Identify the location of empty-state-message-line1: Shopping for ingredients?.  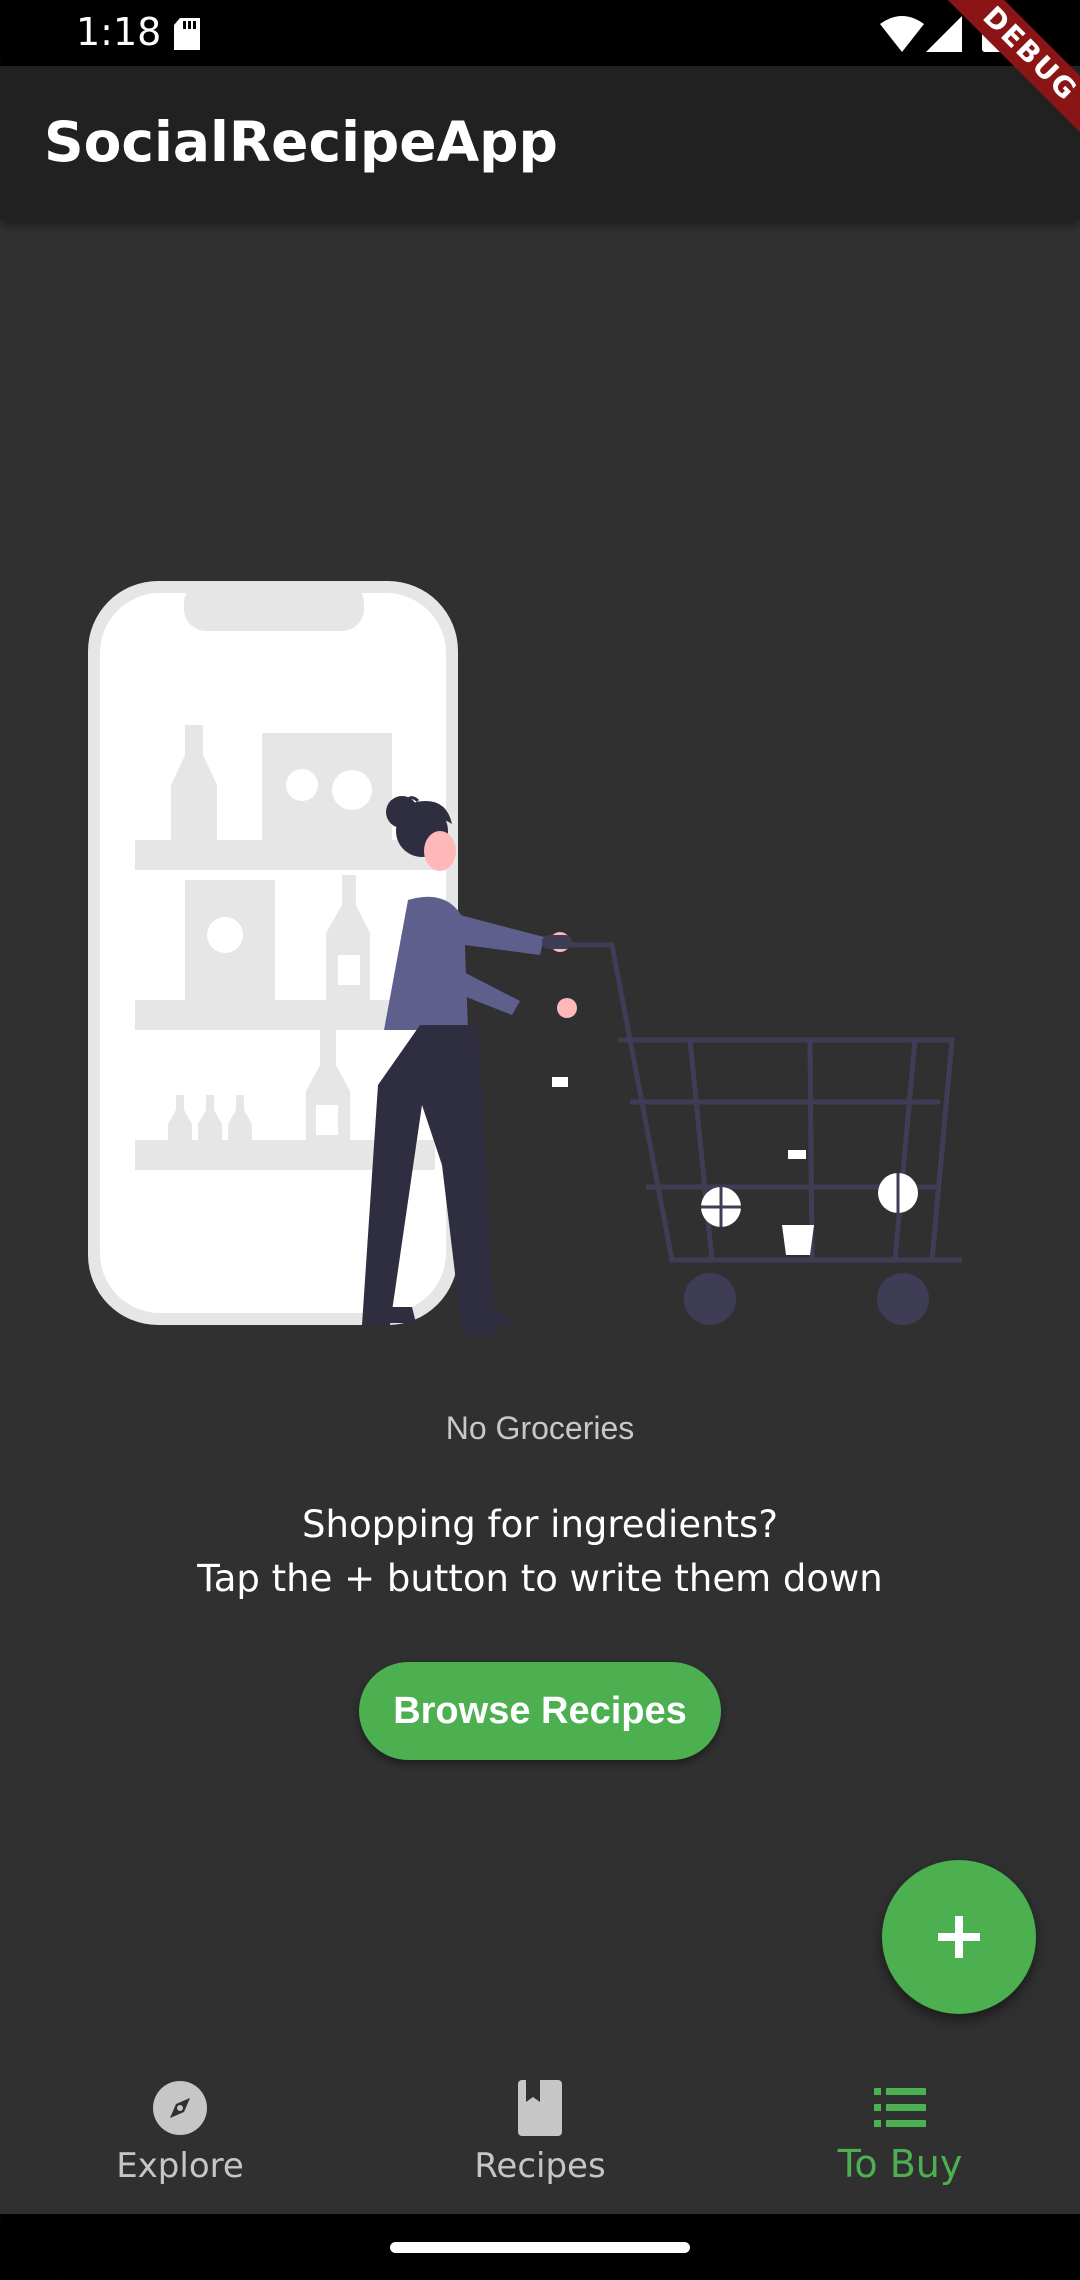
(540, 1524).